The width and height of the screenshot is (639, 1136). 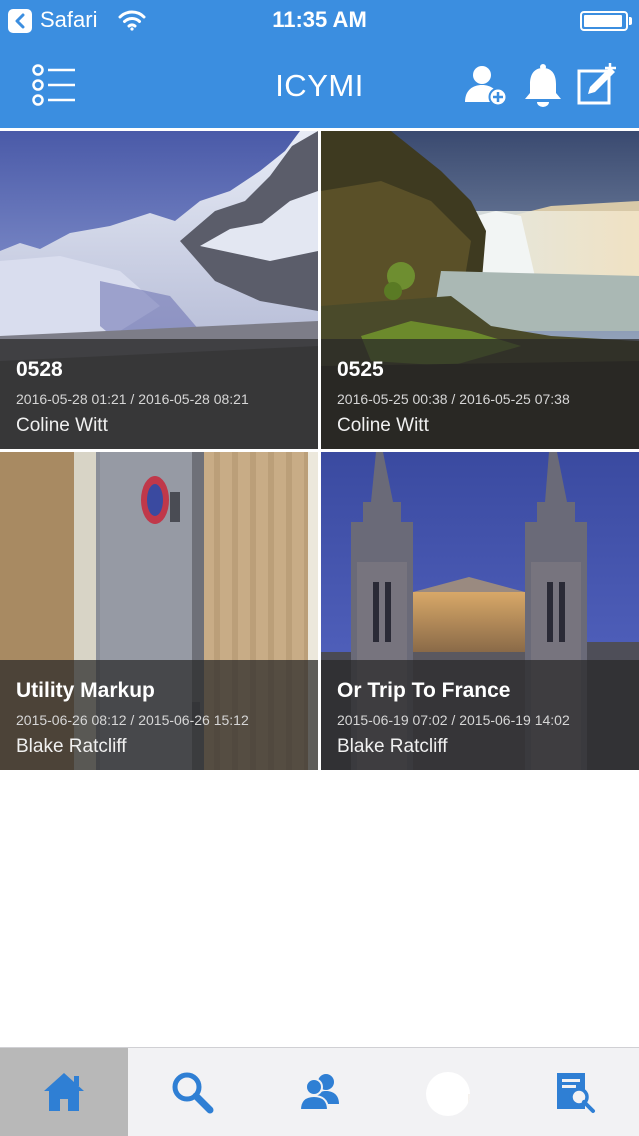 I want to click on tab-friends, so click(x=320, y=1092).